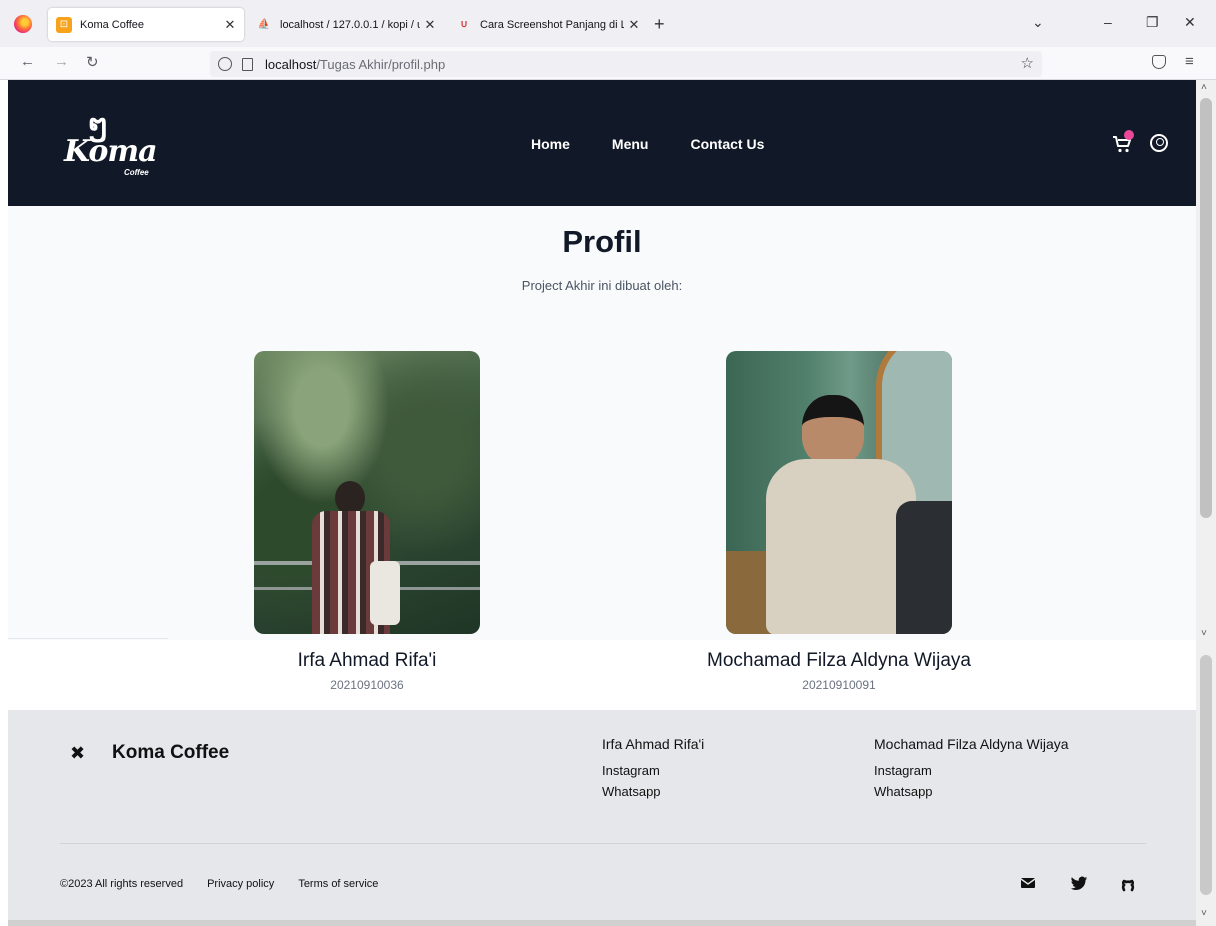  What do you see at coordinates (626, 64) in the screenshot?
I see `address-bar: localhost/Tugas Akhir/profil.php ☆` at bounding box center [626, 64].